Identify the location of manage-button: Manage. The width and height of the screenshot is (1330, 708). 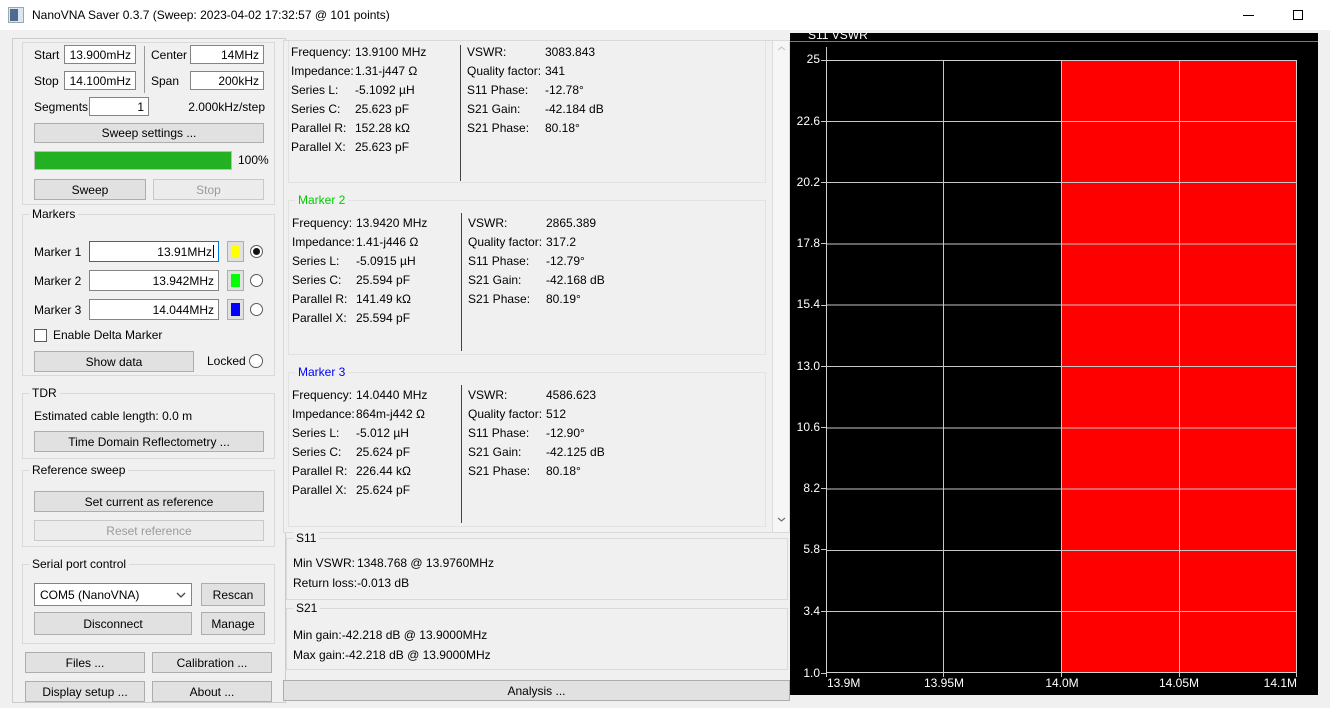
(233, 623).